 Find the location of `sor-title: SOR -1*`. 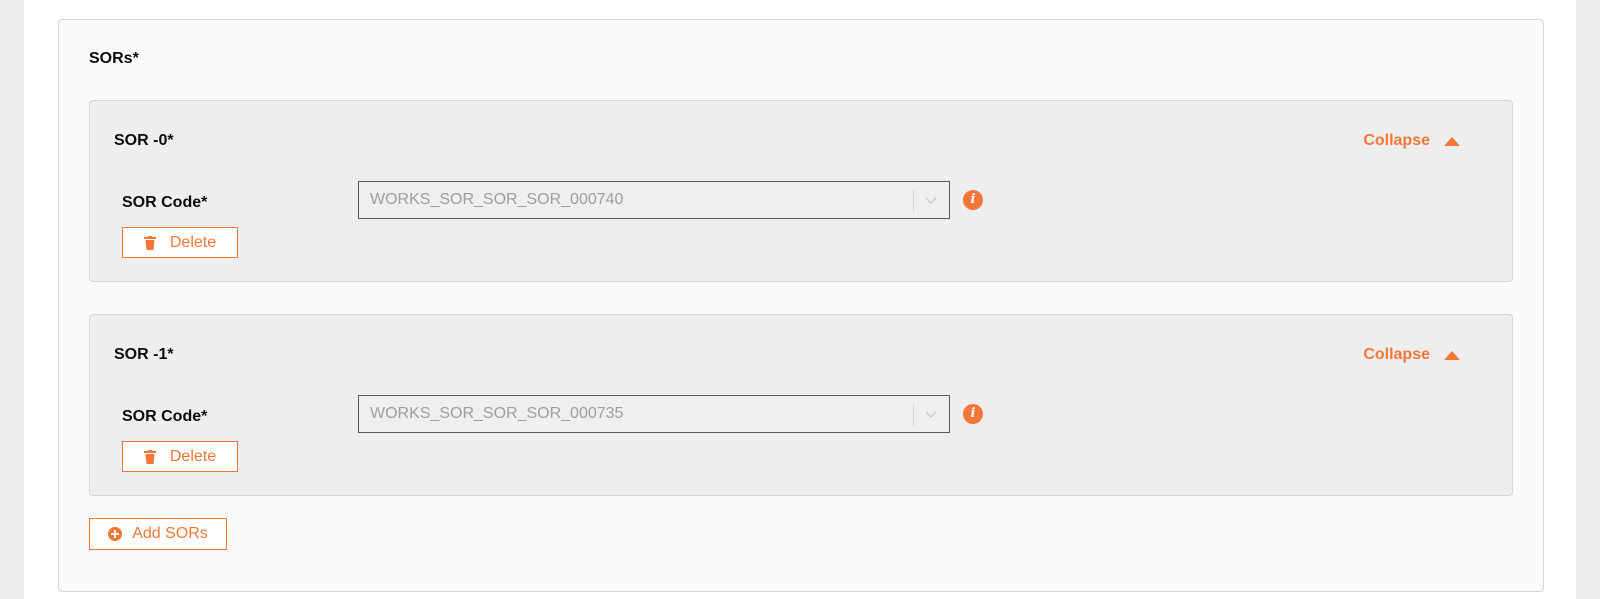

sor-title: SOR -1* is located at coordinates (144, 354).